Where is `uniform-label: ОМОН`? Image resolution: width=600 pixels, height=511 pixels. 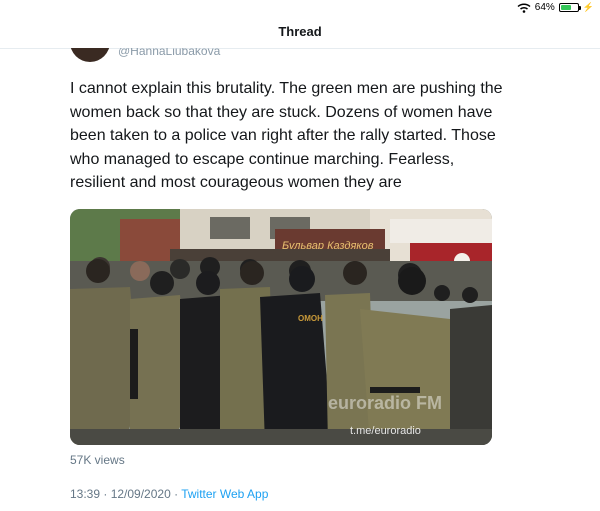 uniform-label: ОМОН is located at coordinates (310, 318).